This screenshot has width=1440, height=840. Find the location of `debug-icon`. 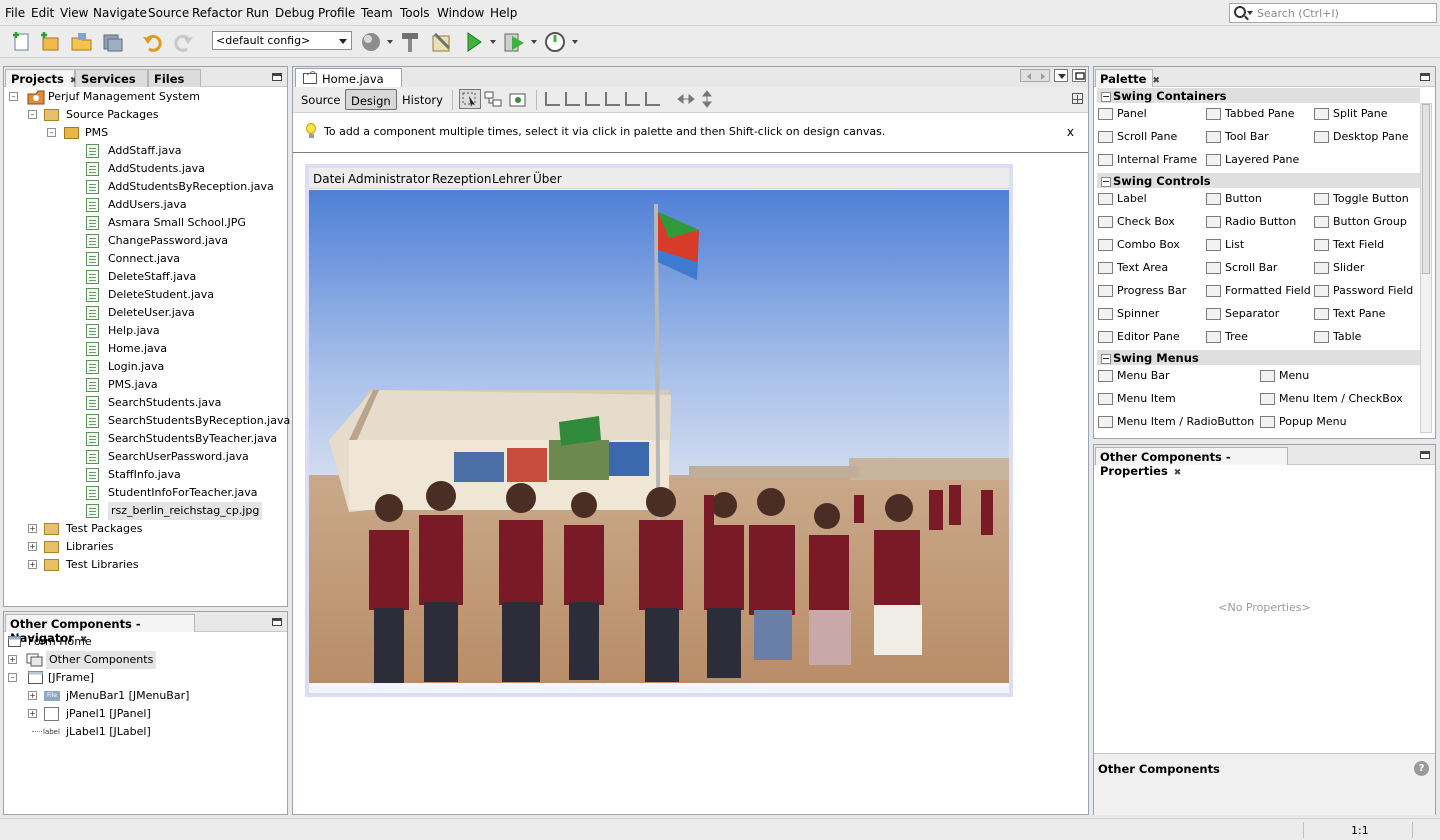

debug-icon is located at coordinates (514, 42).